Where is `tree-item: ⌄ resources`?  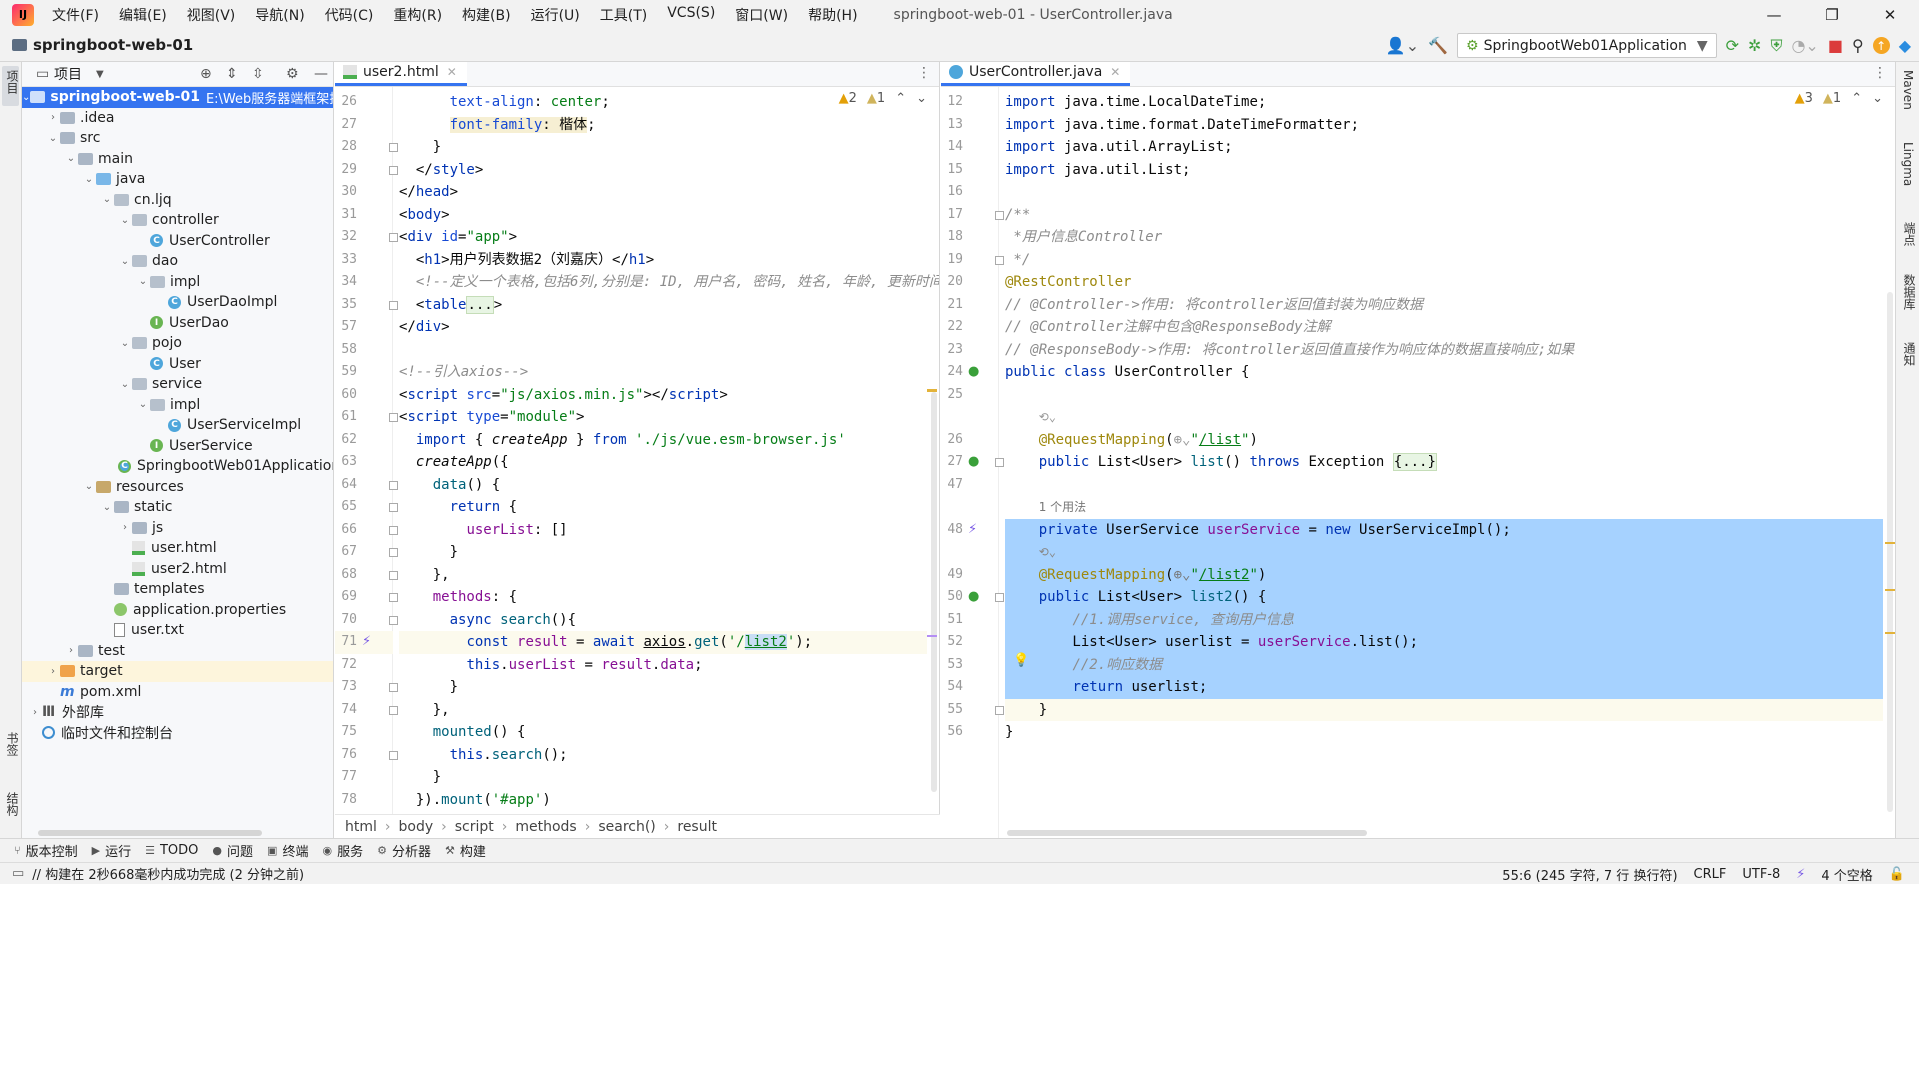 tree-item: ⌄ resources is located at coordinates (177, 487).